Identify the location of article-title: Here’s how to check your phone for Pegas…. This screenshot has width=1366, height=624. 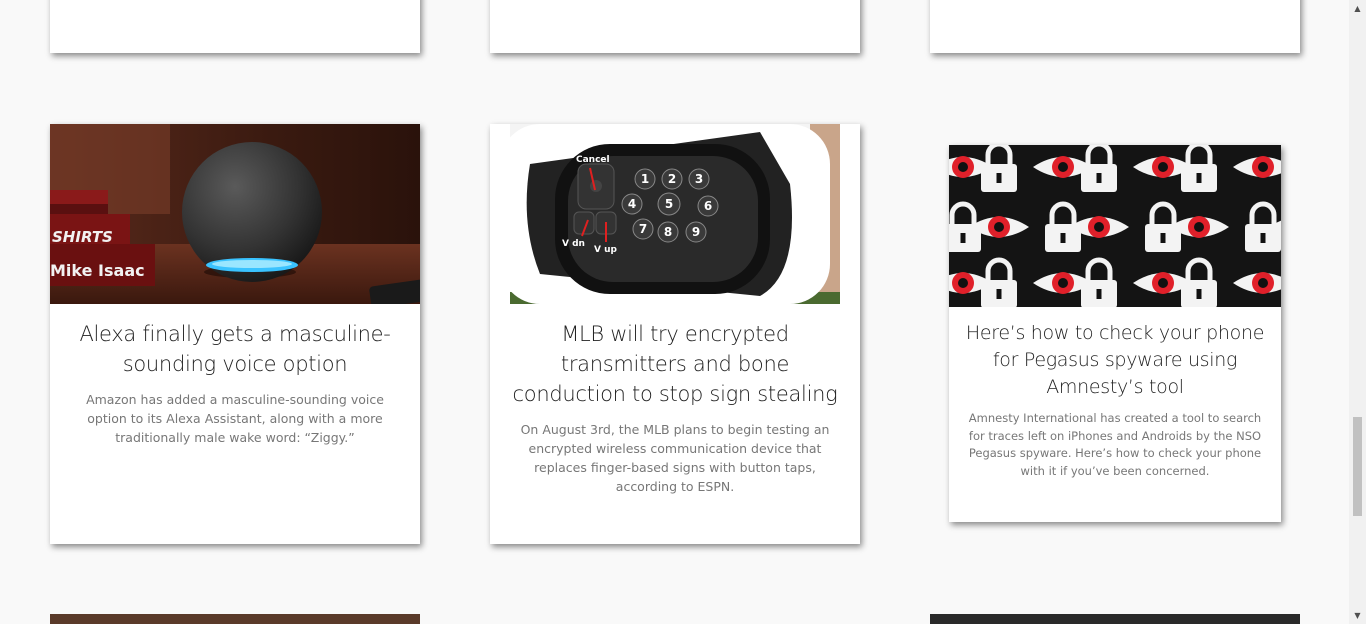
(1115, 360).